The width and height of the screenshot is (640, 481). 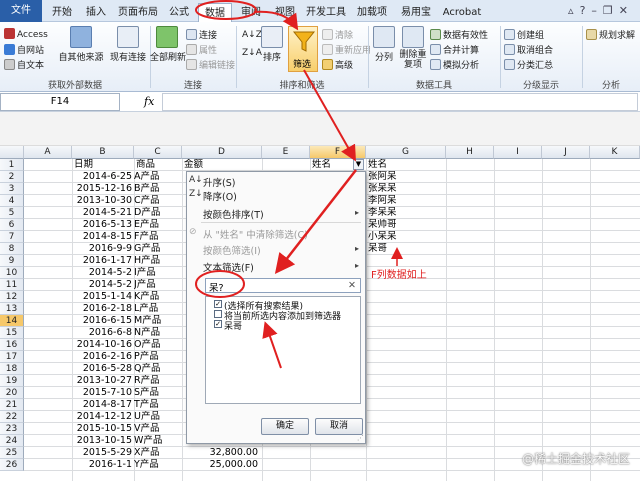 What do you see at coordinates (157, 213) in the screenshot?
I see `product-cell: D产品` at bounding box center [157, 213].